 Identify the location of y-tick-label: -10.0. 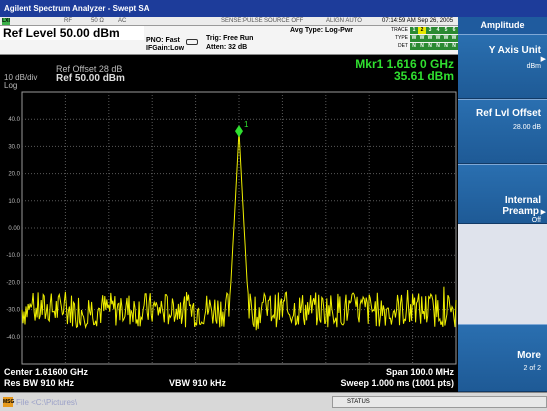
(13, 256).